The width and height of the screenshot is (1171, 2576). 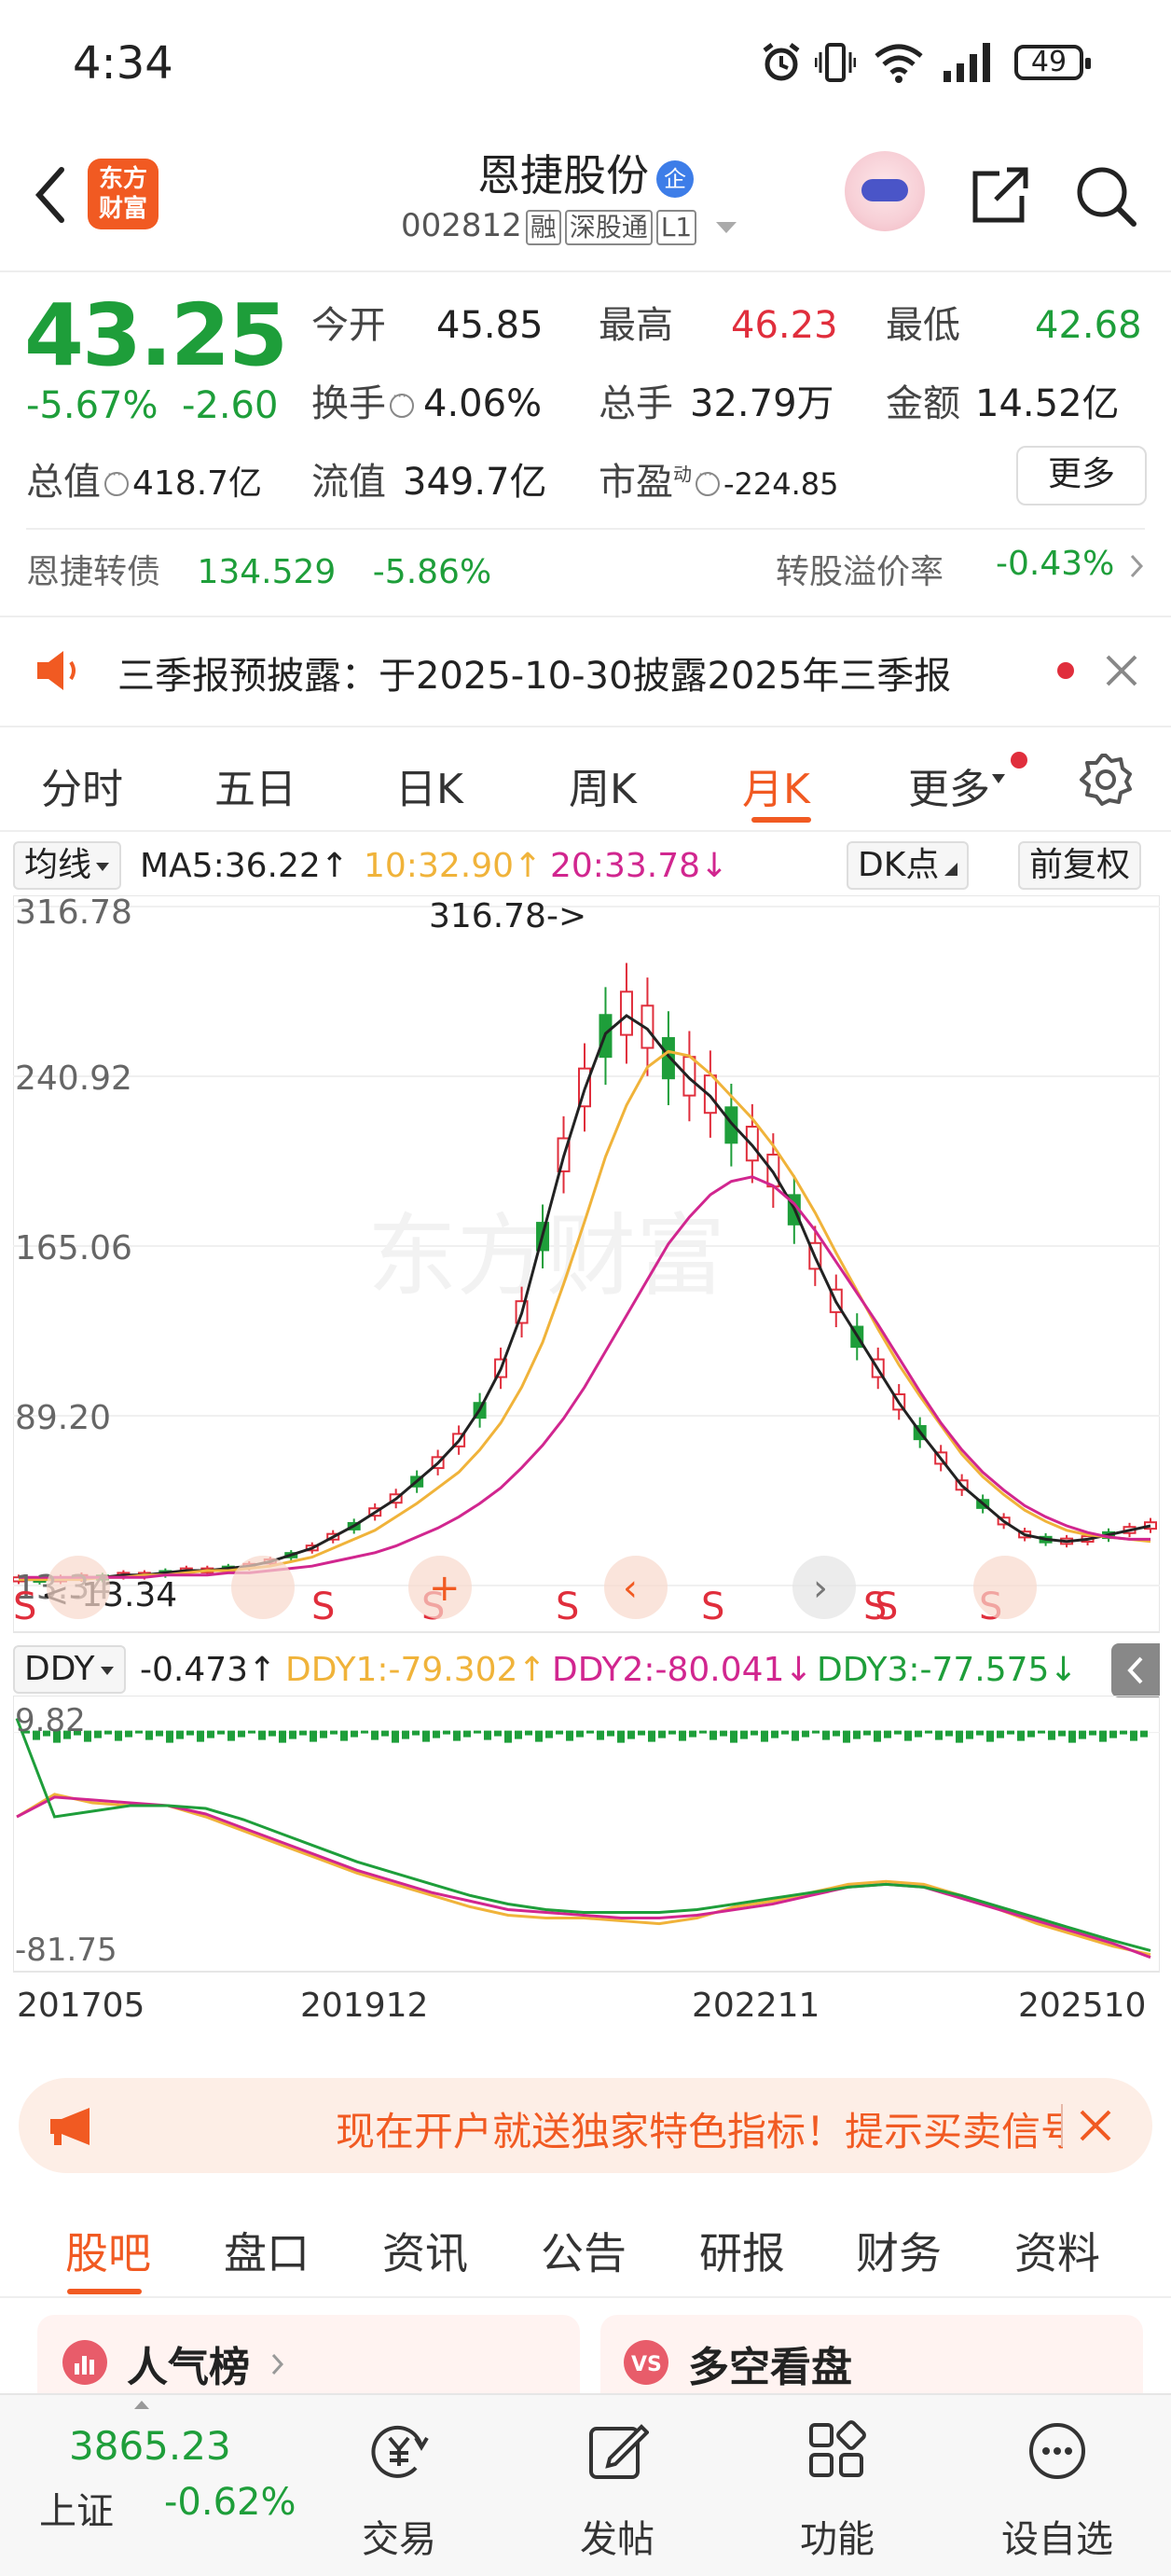 I want to click on ddy1-line, so click(x=583, y=1875).